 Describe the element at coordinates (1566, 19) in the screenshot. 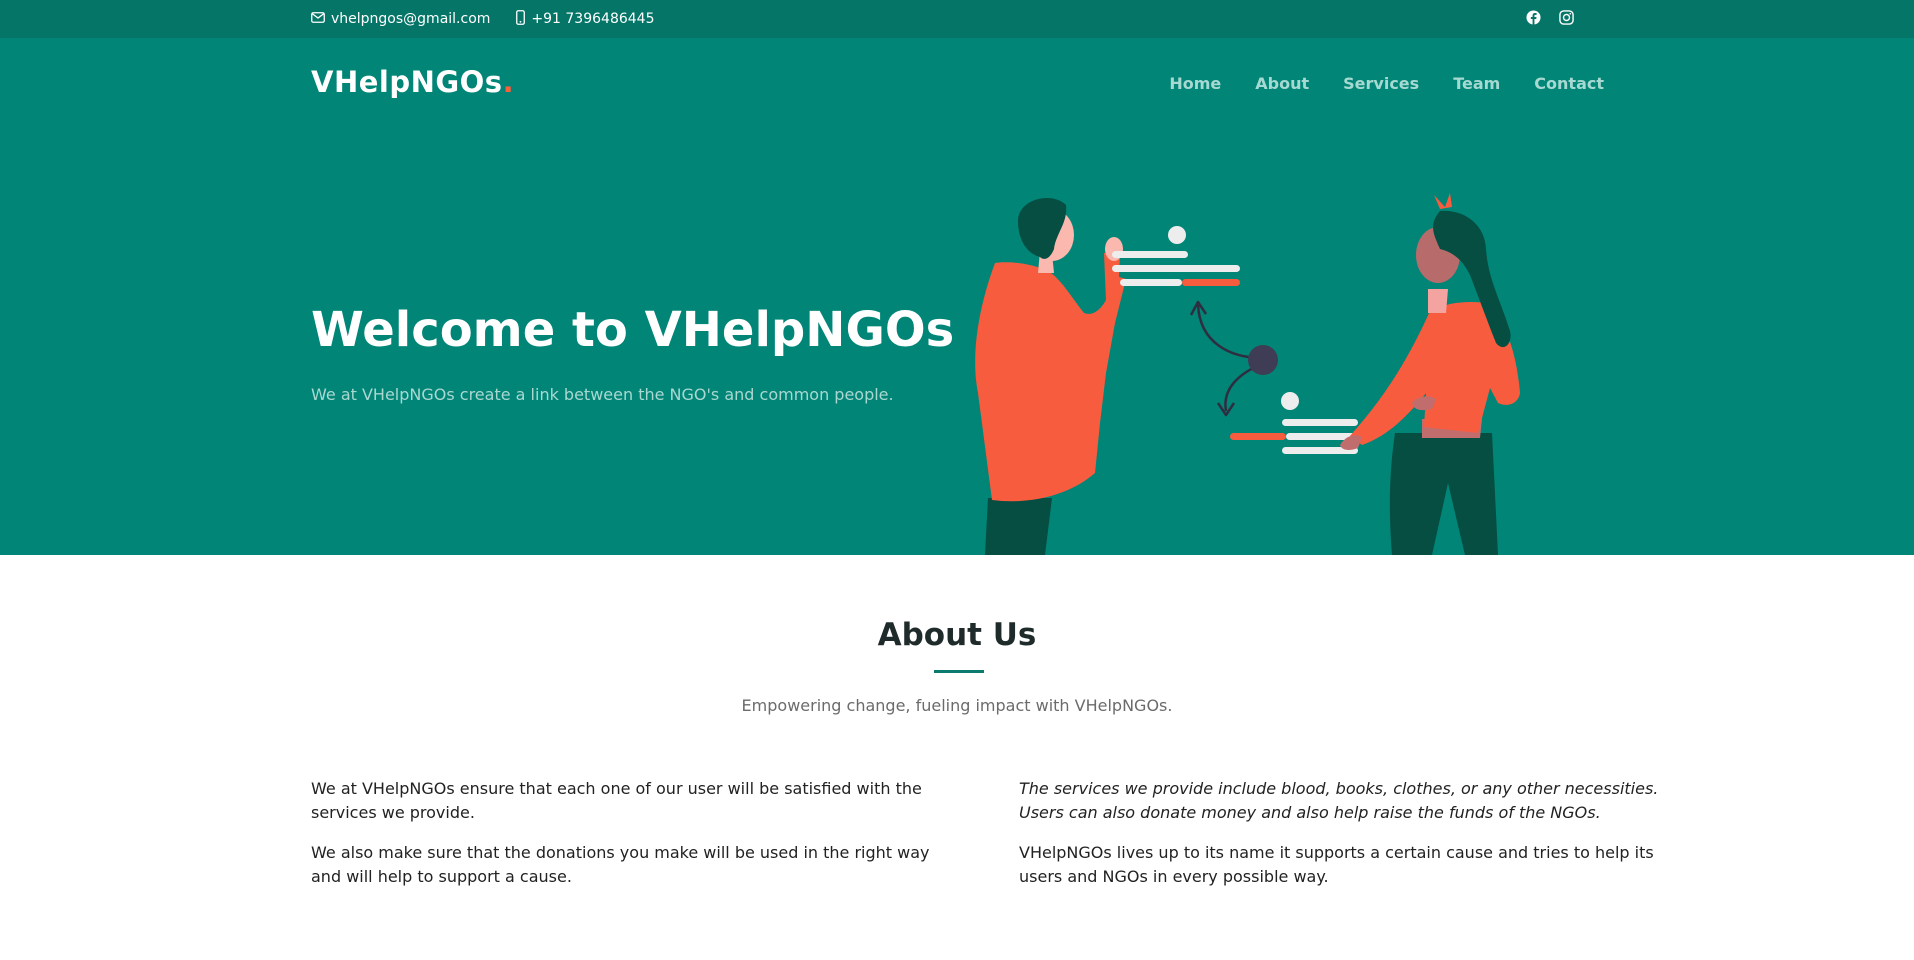

I see `instagram-icon` at that location.